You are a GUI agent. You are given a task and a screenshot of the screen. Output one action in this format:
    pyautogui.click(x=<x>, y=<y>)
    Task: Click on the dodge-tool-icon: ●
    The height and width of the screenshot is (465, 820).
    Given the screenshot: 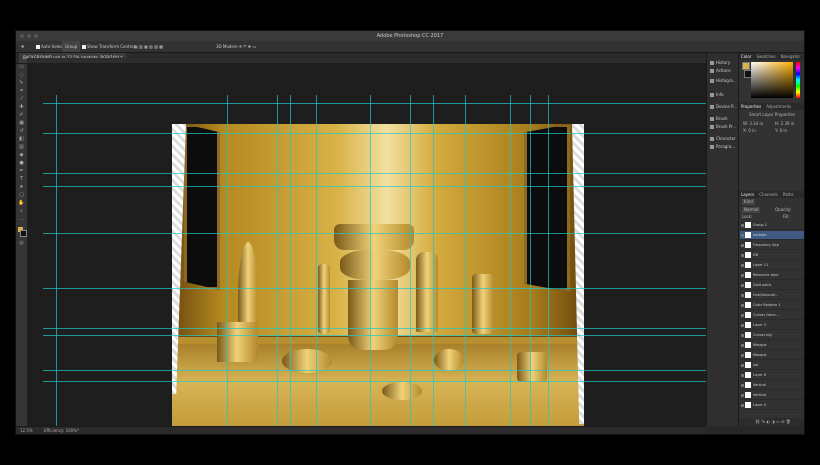 What is the action you would take?
    pyautogui.click(x=21, y=163)
    